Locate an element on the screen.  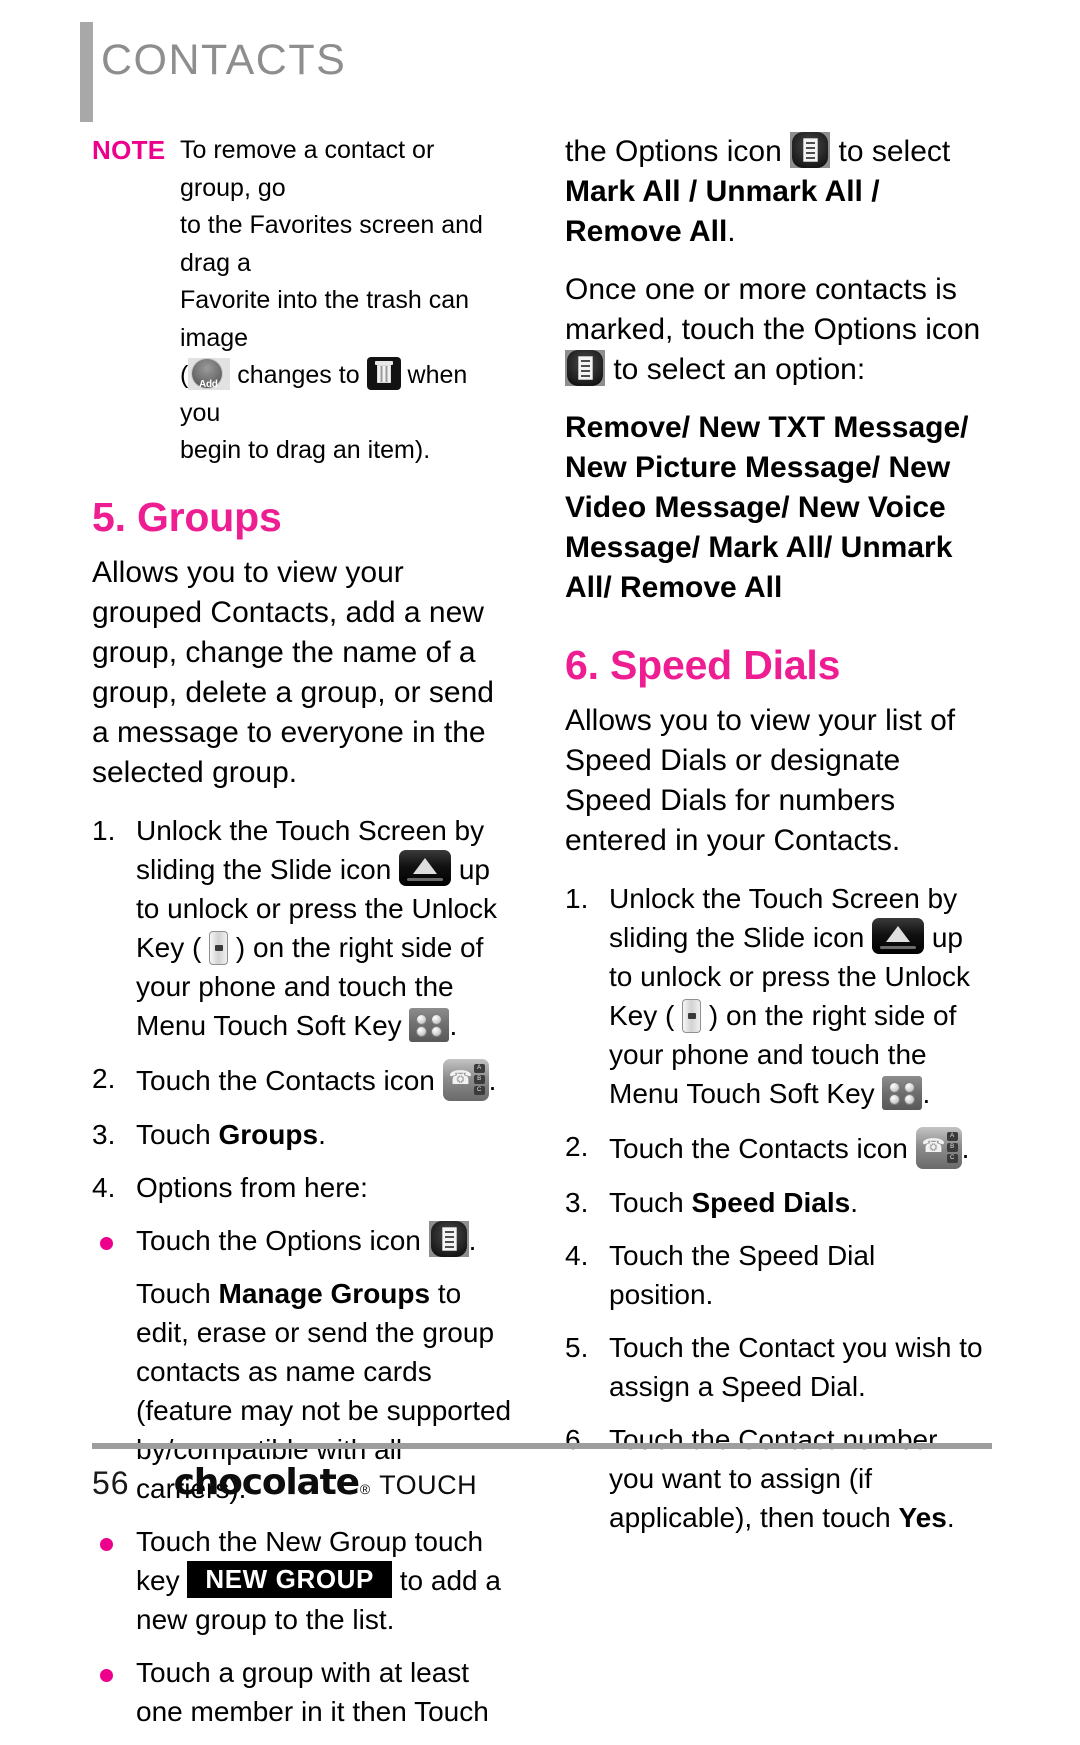
speed-dials-step-2: 2. Touch the Contacts icon ☎ A B C. is located at coordinates (775, 1148).